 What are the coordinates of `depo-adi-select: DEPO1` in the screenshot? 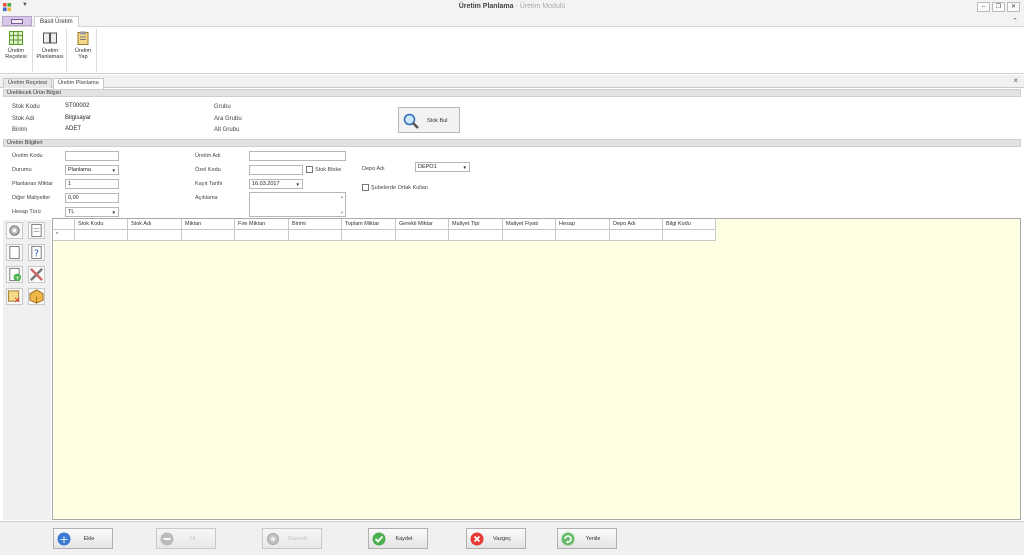 It's located at (442, 167).